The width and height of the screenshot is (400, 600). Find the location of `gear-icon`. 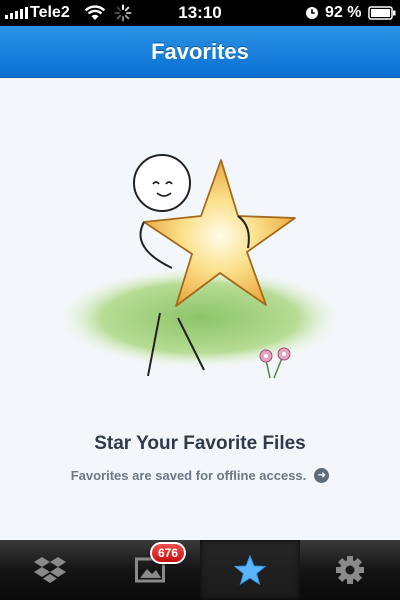

gear-icon is located at coordinates (350, 570).